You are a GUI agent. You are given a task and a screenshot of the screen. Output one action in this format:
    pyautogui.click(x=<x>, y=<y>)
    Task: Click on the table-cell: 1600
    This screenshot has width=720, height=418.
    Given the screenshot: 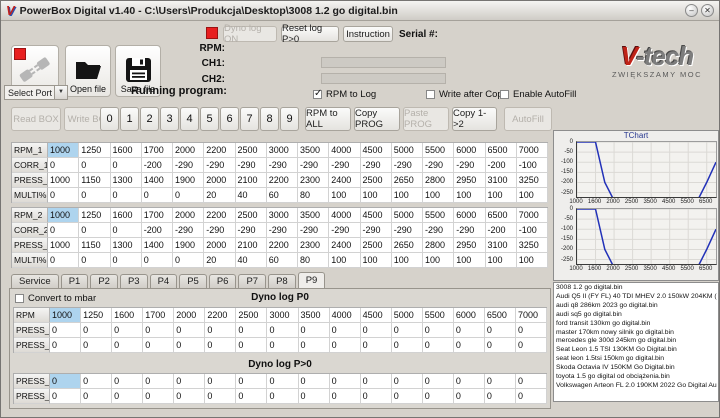 What is the action you would take?
    pyautogui.click(x=126, y=215)
    